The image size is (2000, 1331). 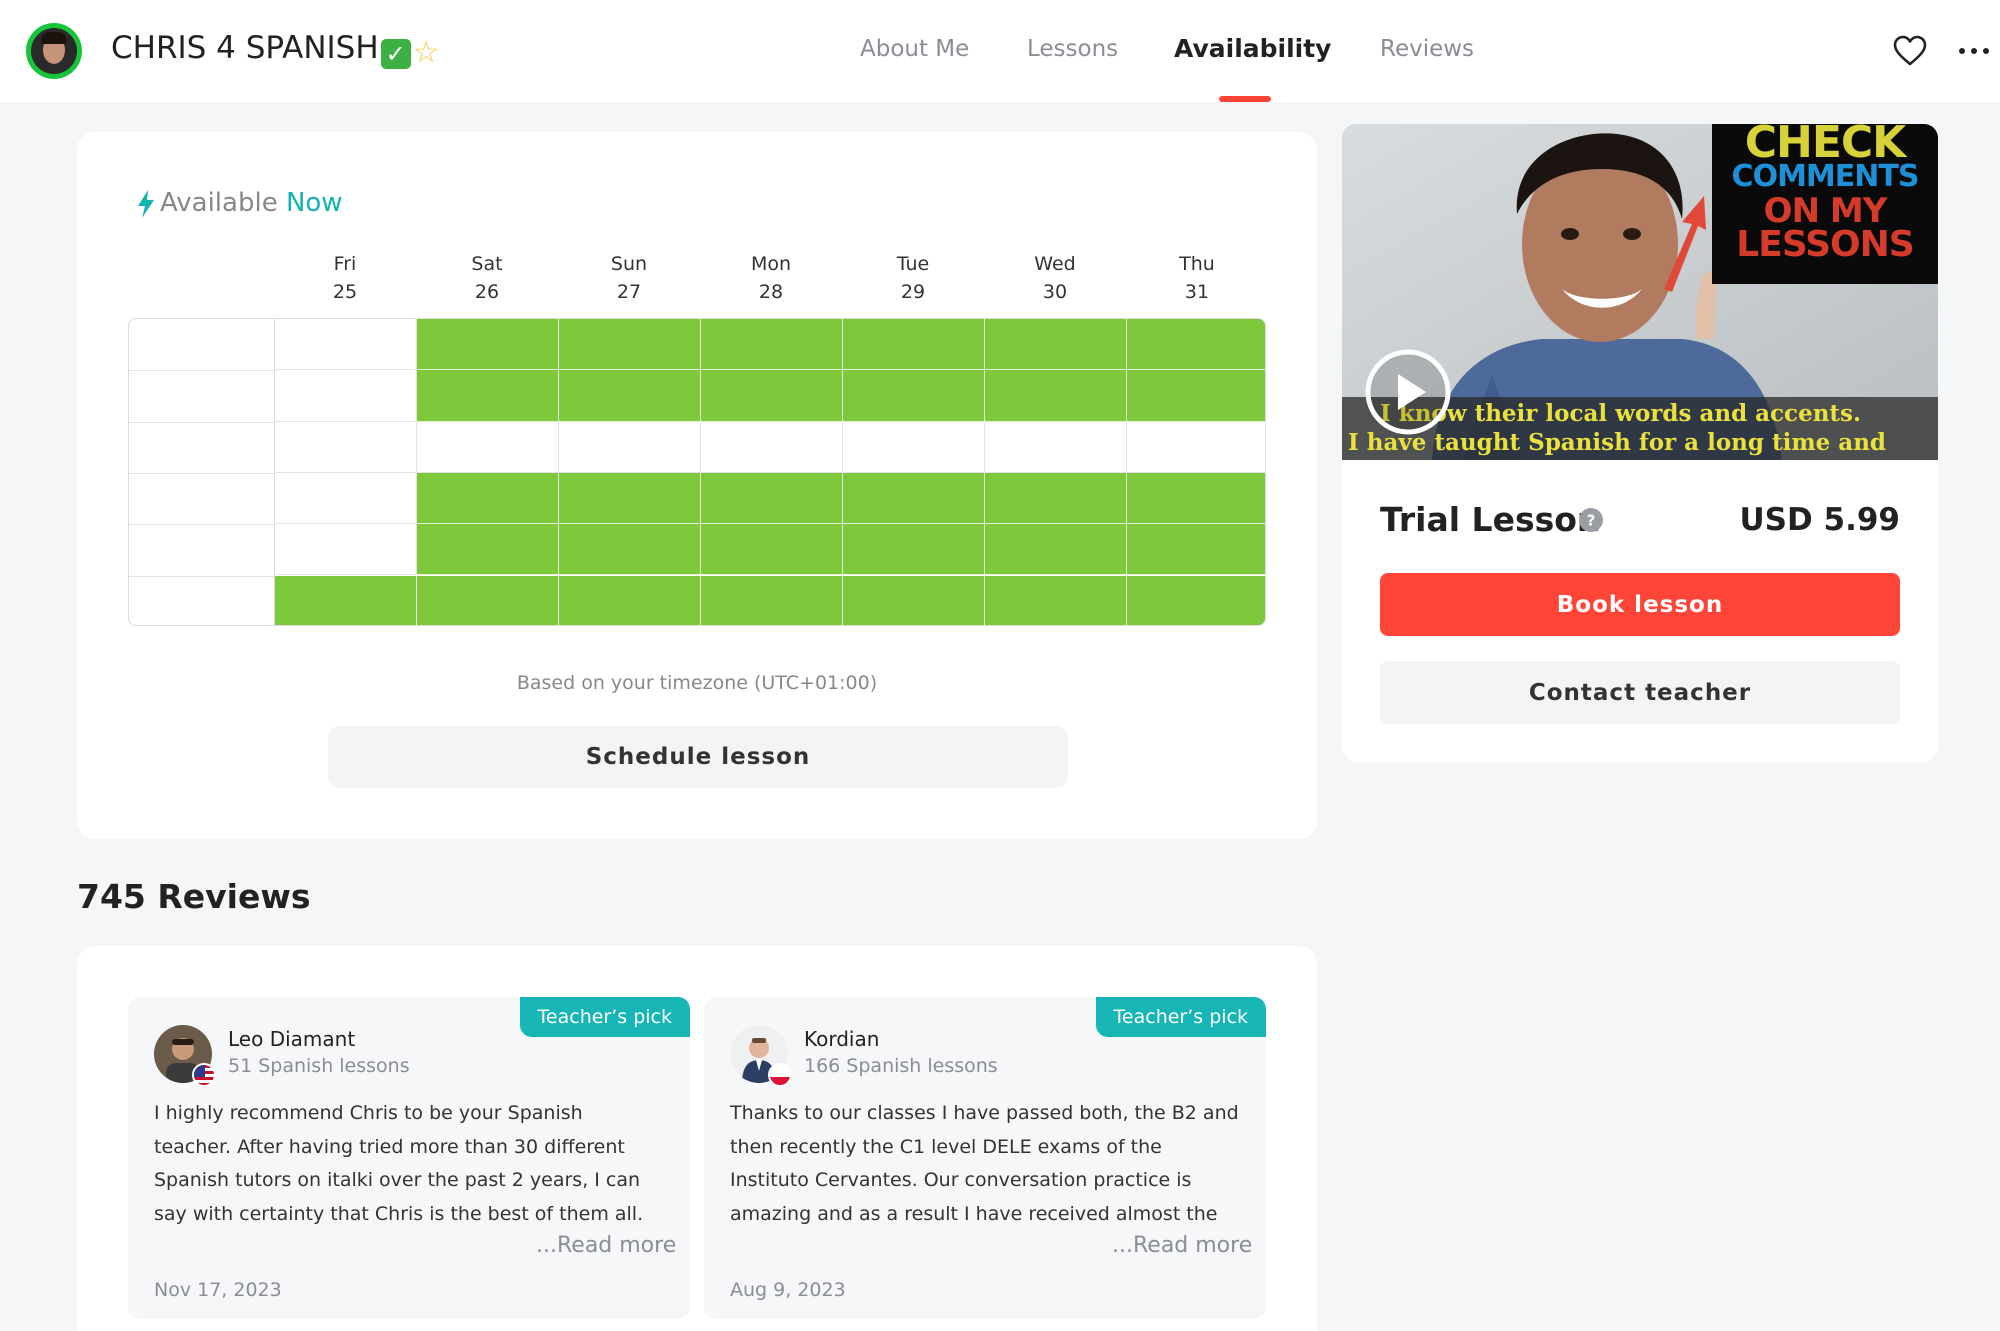 What do you see at coordinates (1974, 51) in the screenshot?
I see `more-options-icon` at bounding box center [1974, 51].